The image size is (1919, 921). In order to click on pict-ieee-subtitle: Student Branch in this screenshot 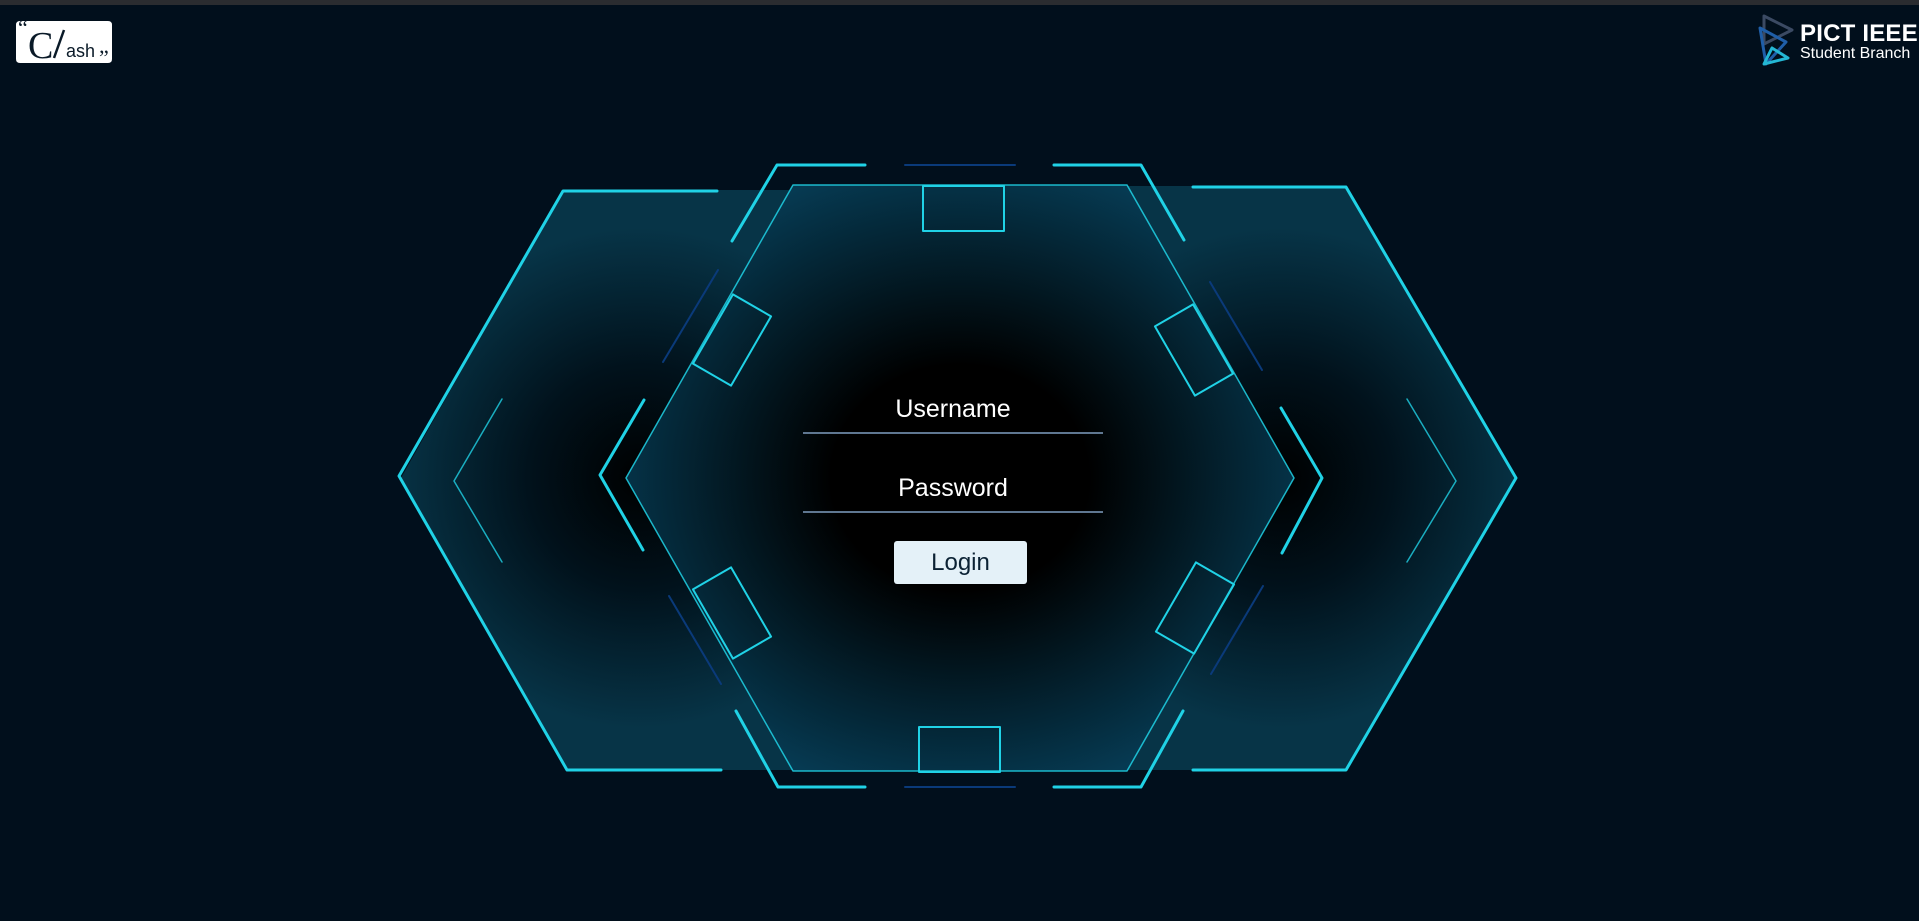, I will do `click(1855, 53)`.